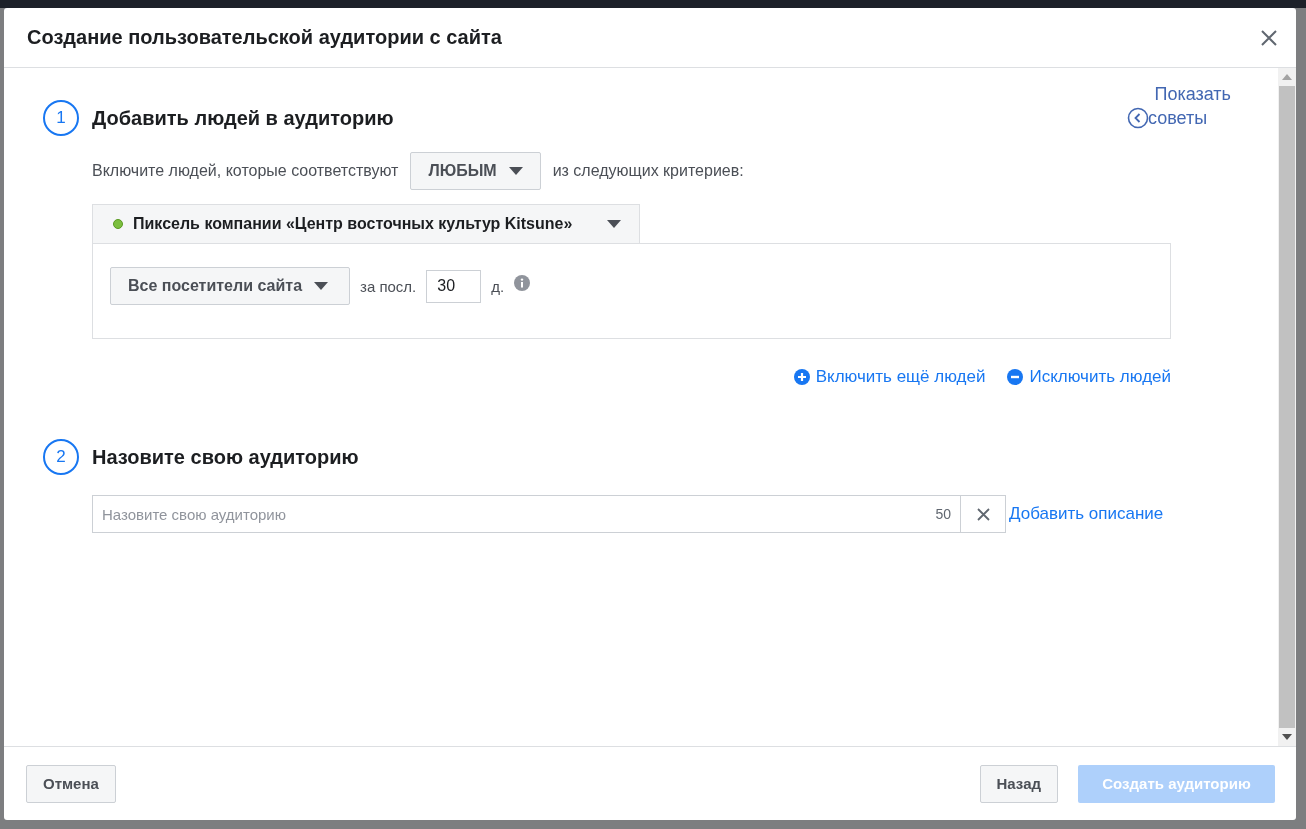  I want to click on show-tips-link: Показать советы, so click(1179, 106).